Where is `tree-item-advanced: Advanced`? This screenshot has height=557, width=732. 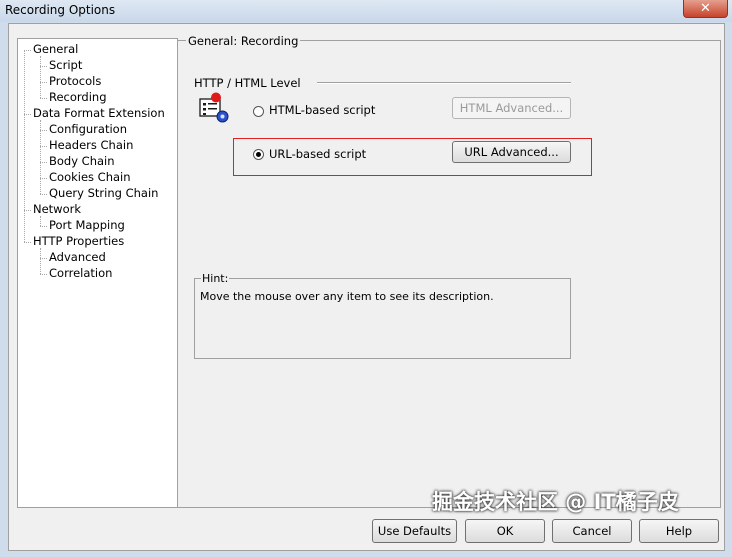 tree-item-advanced: Advanced is located at coordinates (77, 257).